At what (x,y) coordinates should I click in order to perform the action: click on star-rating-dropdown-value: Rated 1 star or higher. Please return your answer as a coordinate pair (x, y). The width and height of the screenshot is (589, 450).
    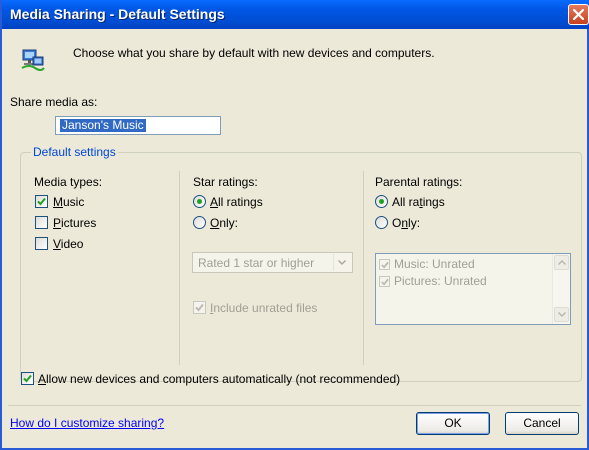
    Looking at the image, I should click on (256, 263).